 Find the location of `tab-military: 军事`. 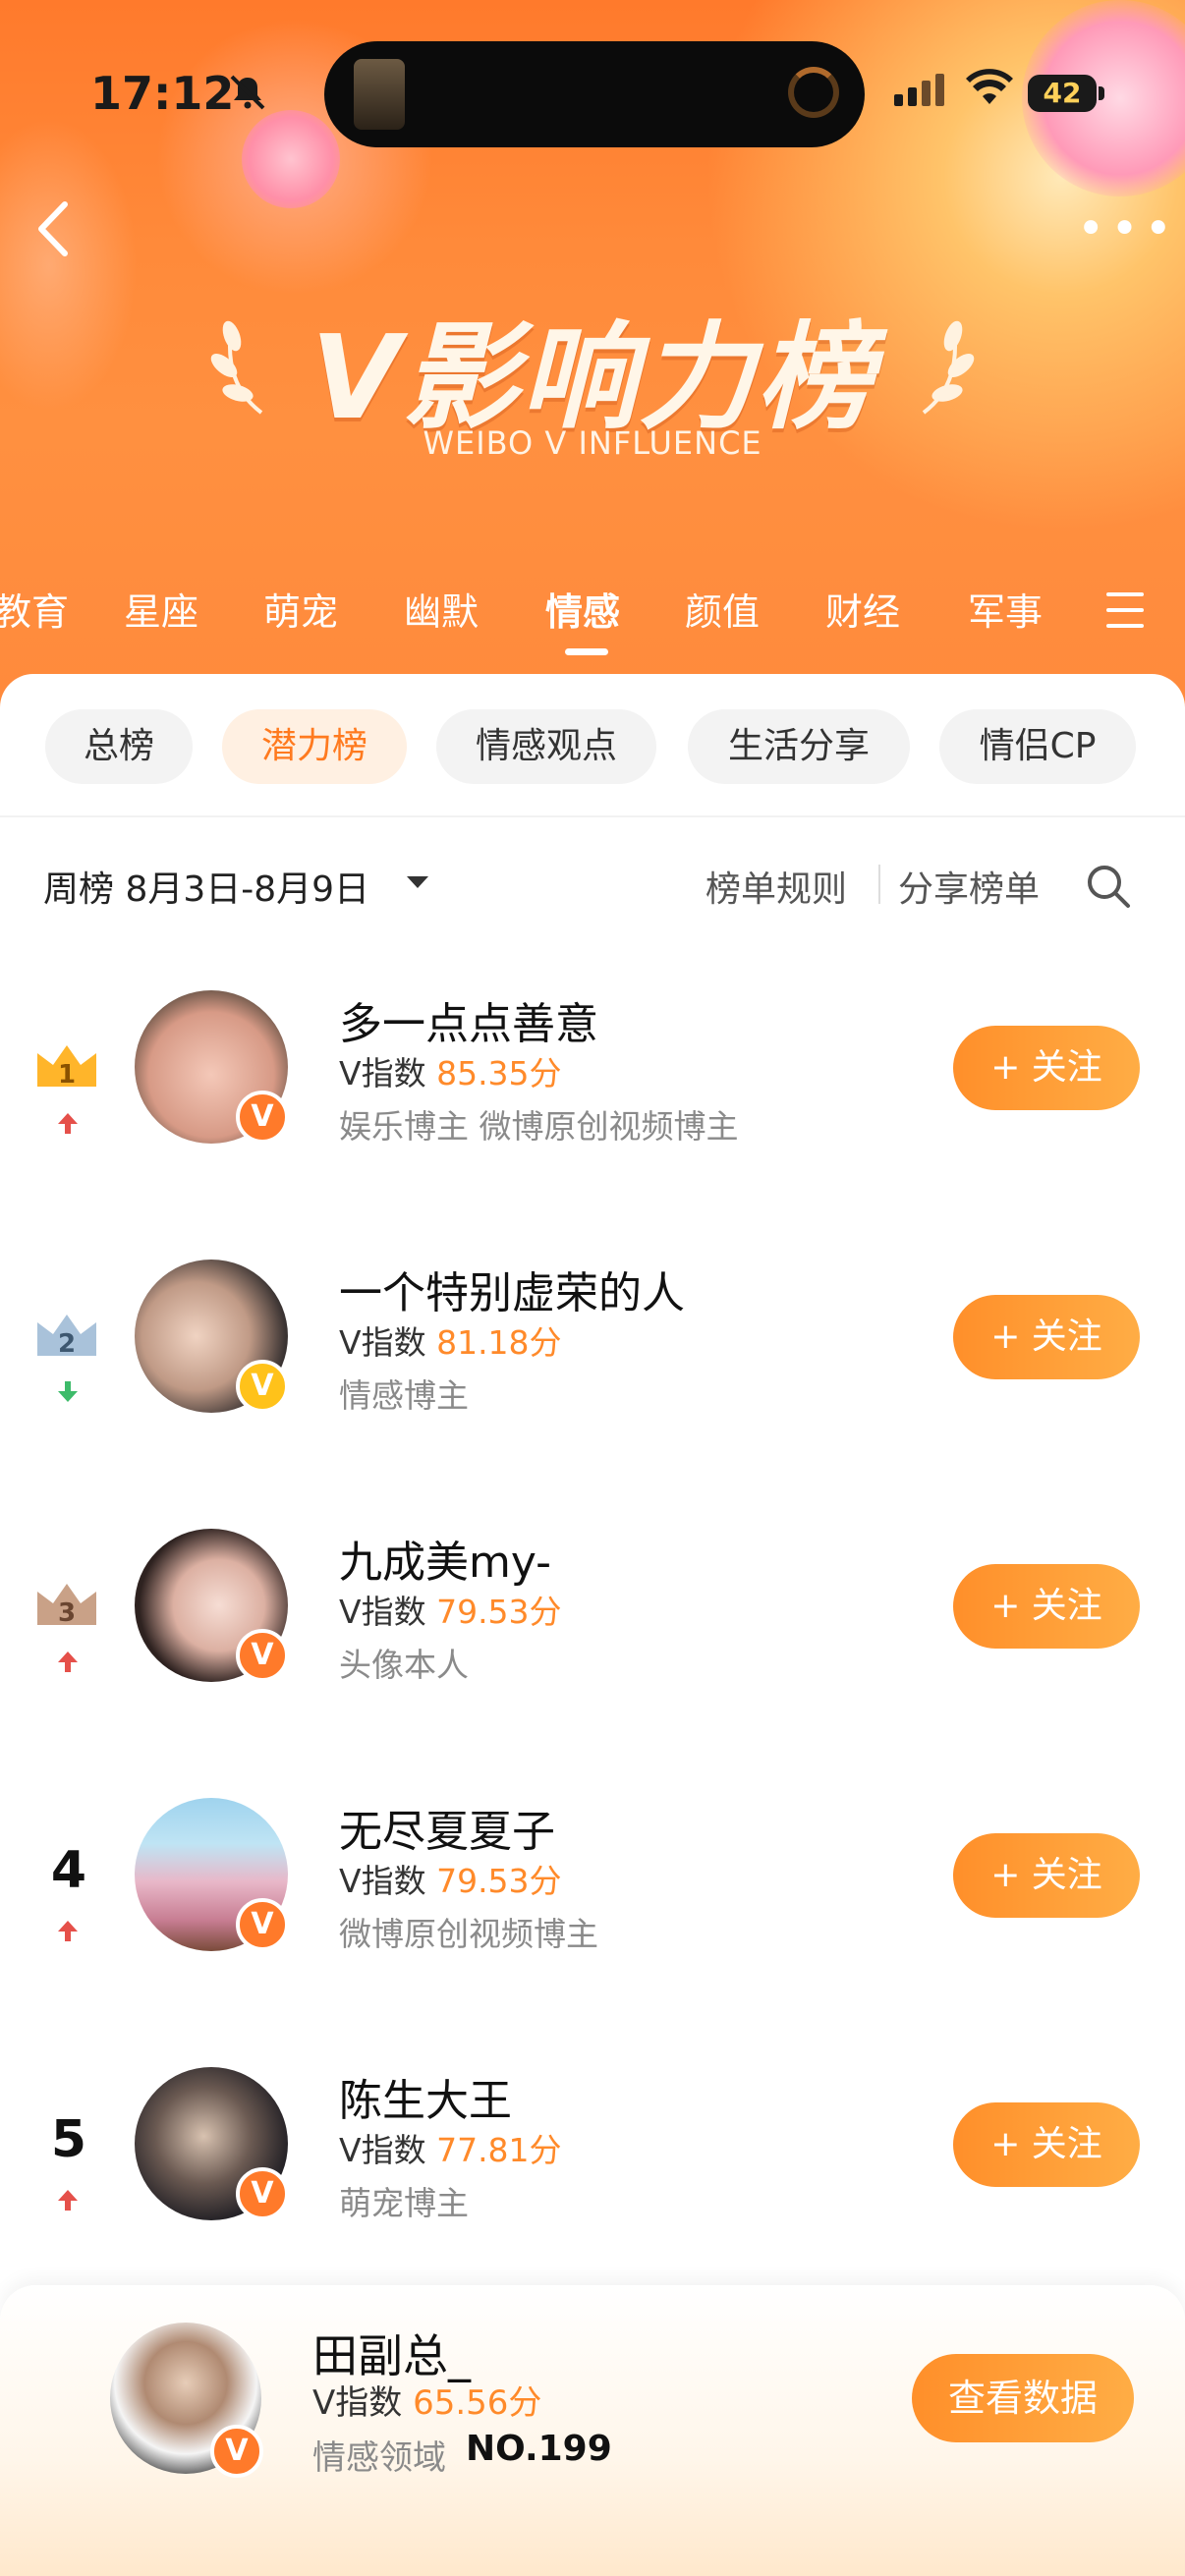

tab-military: 军事 is located at coordinates (1006, 609).